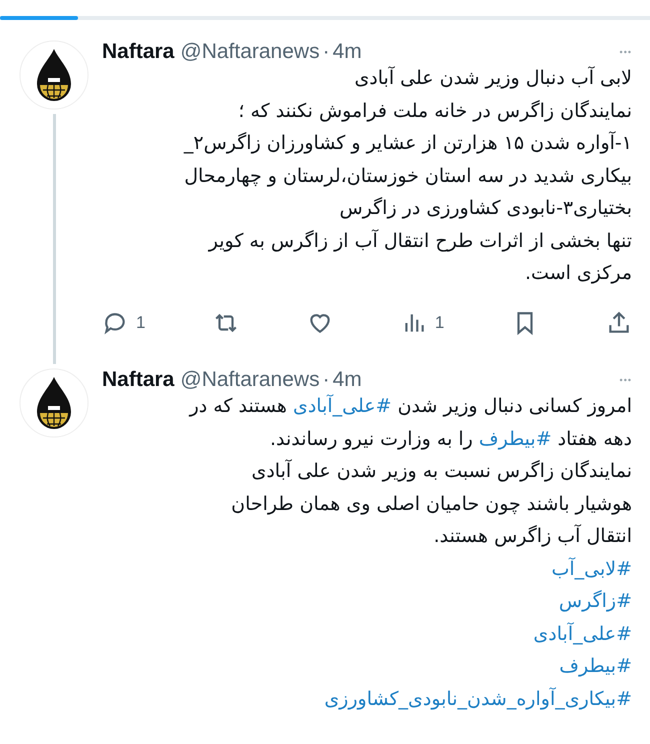 The image size is (650, 744). I want to click on tweet-text-line: نمایندگان زاگرس نسبت به وزیر شدن علی آبادی, so click(441, 471).